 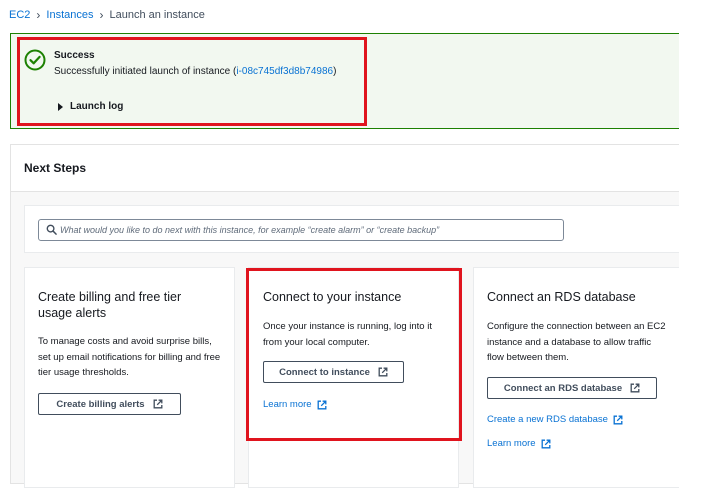 I want to click on breadcrumb-current: Launch an instance, so click(x=157, y=15).